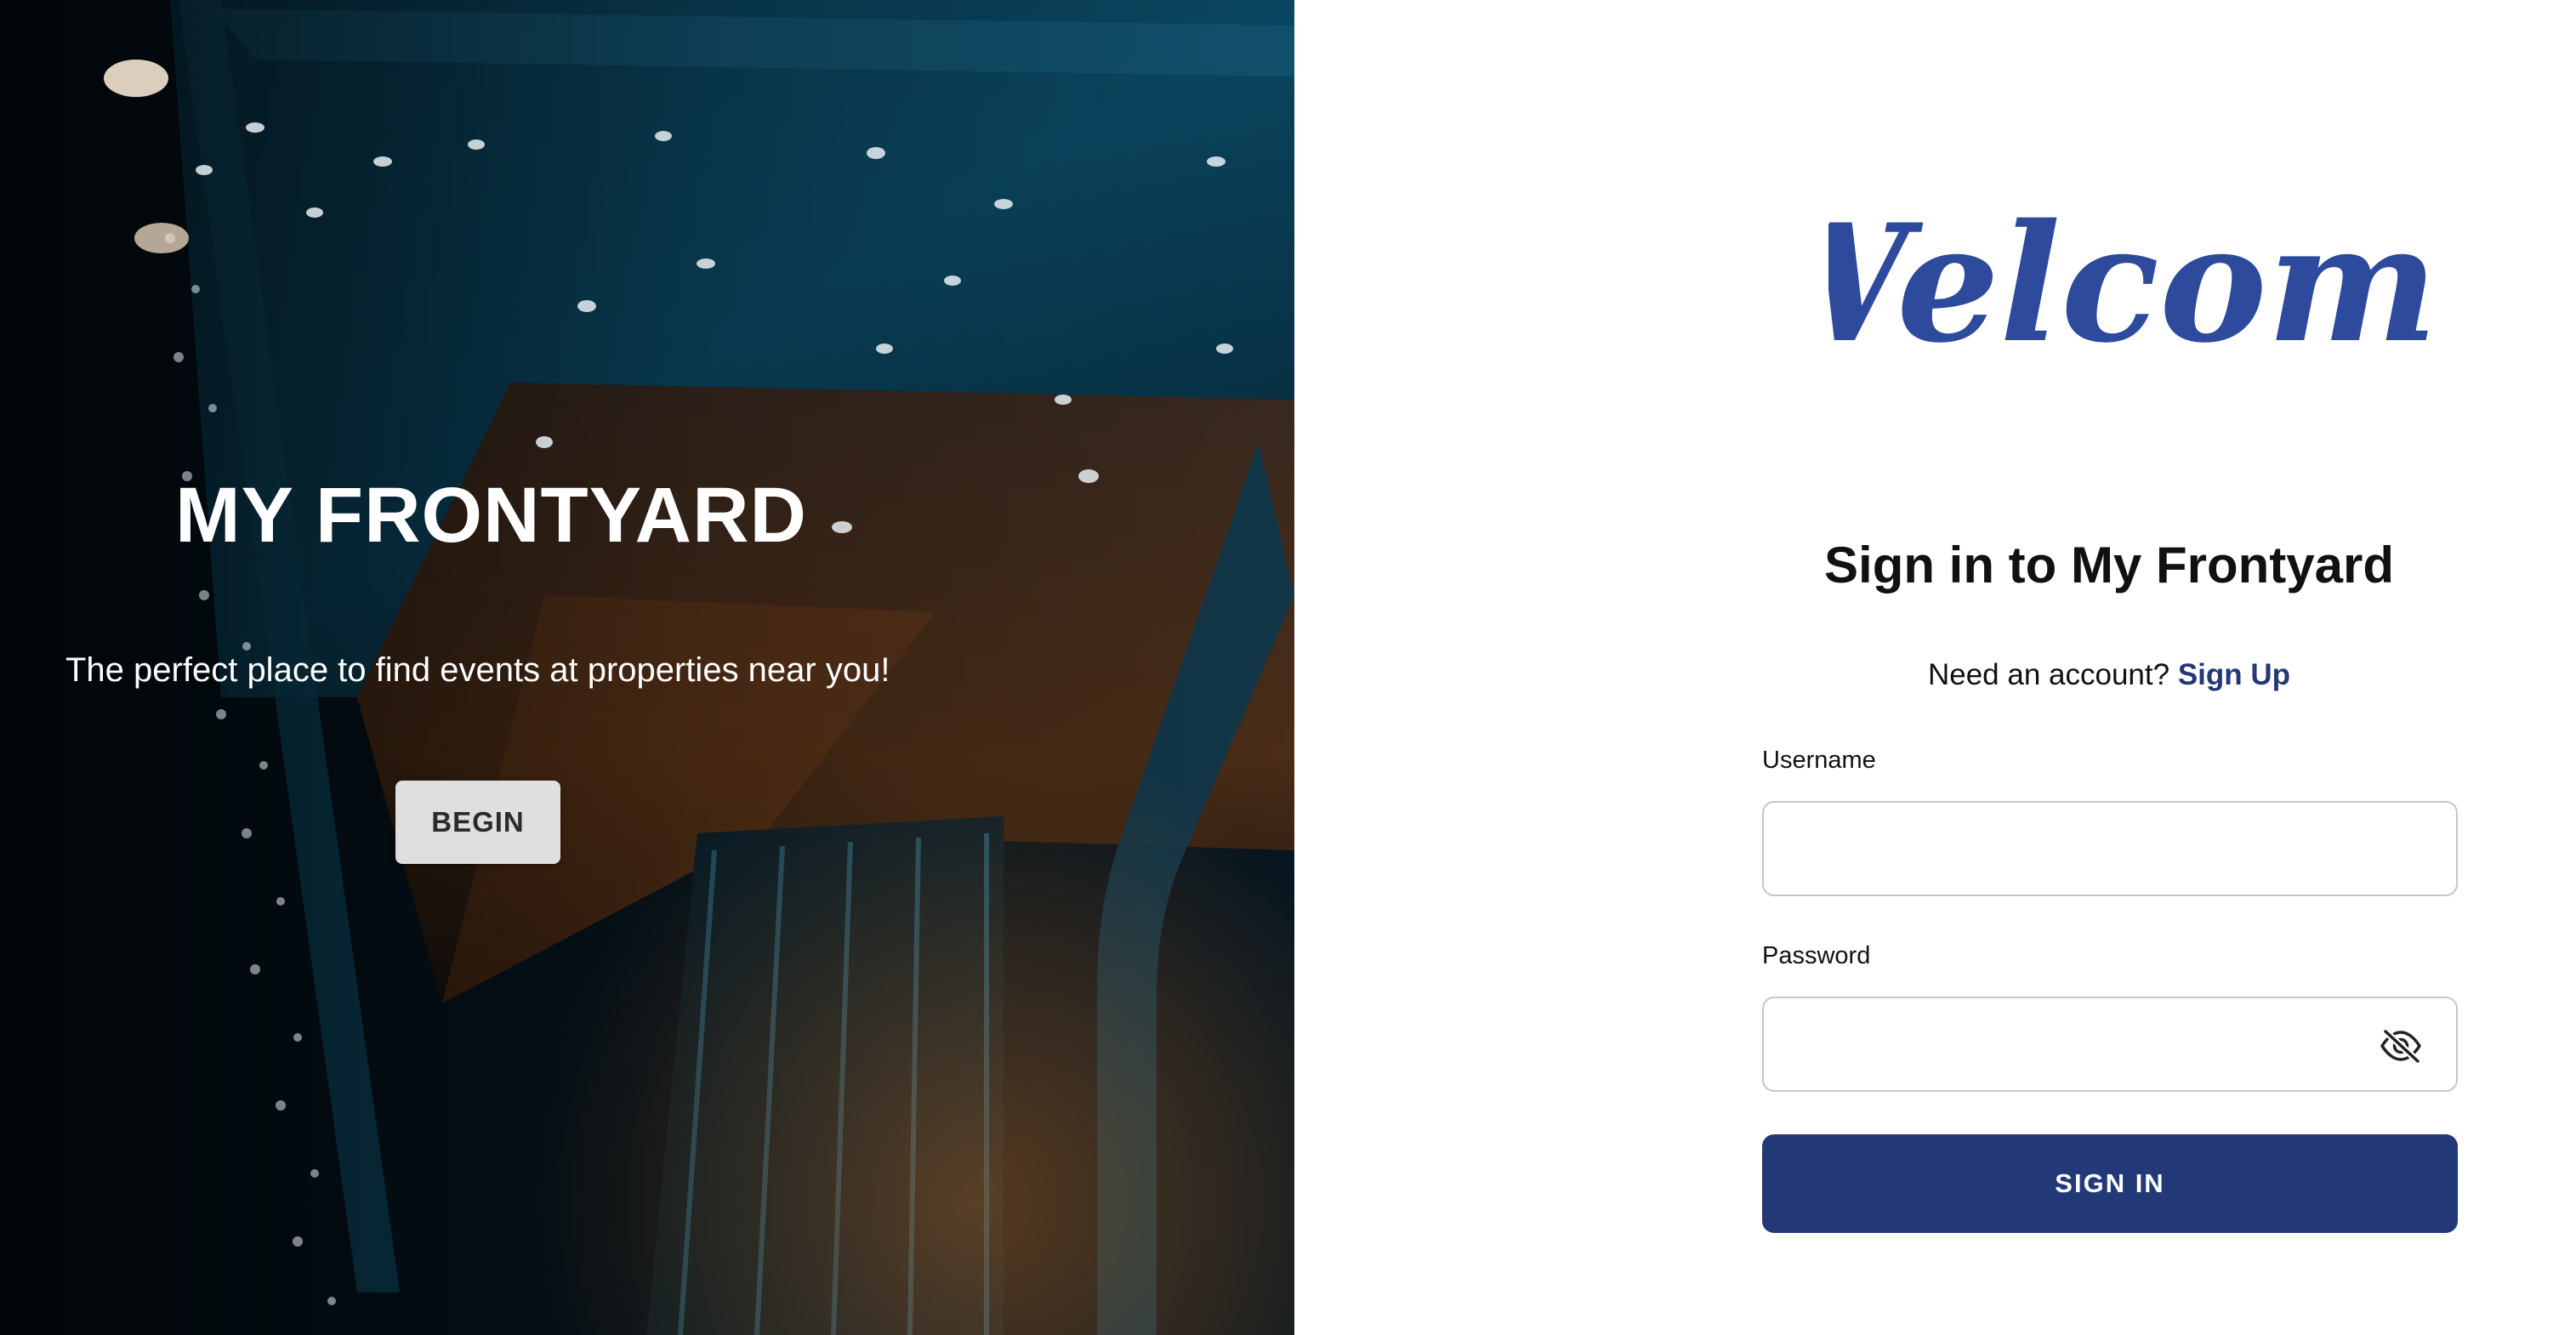 The width and height of the screenshot is (2576, 1335). Describe the element at coordinates (491, 515) in the screenshot. I see `hero-title: MY FRONTYARD` at that location.